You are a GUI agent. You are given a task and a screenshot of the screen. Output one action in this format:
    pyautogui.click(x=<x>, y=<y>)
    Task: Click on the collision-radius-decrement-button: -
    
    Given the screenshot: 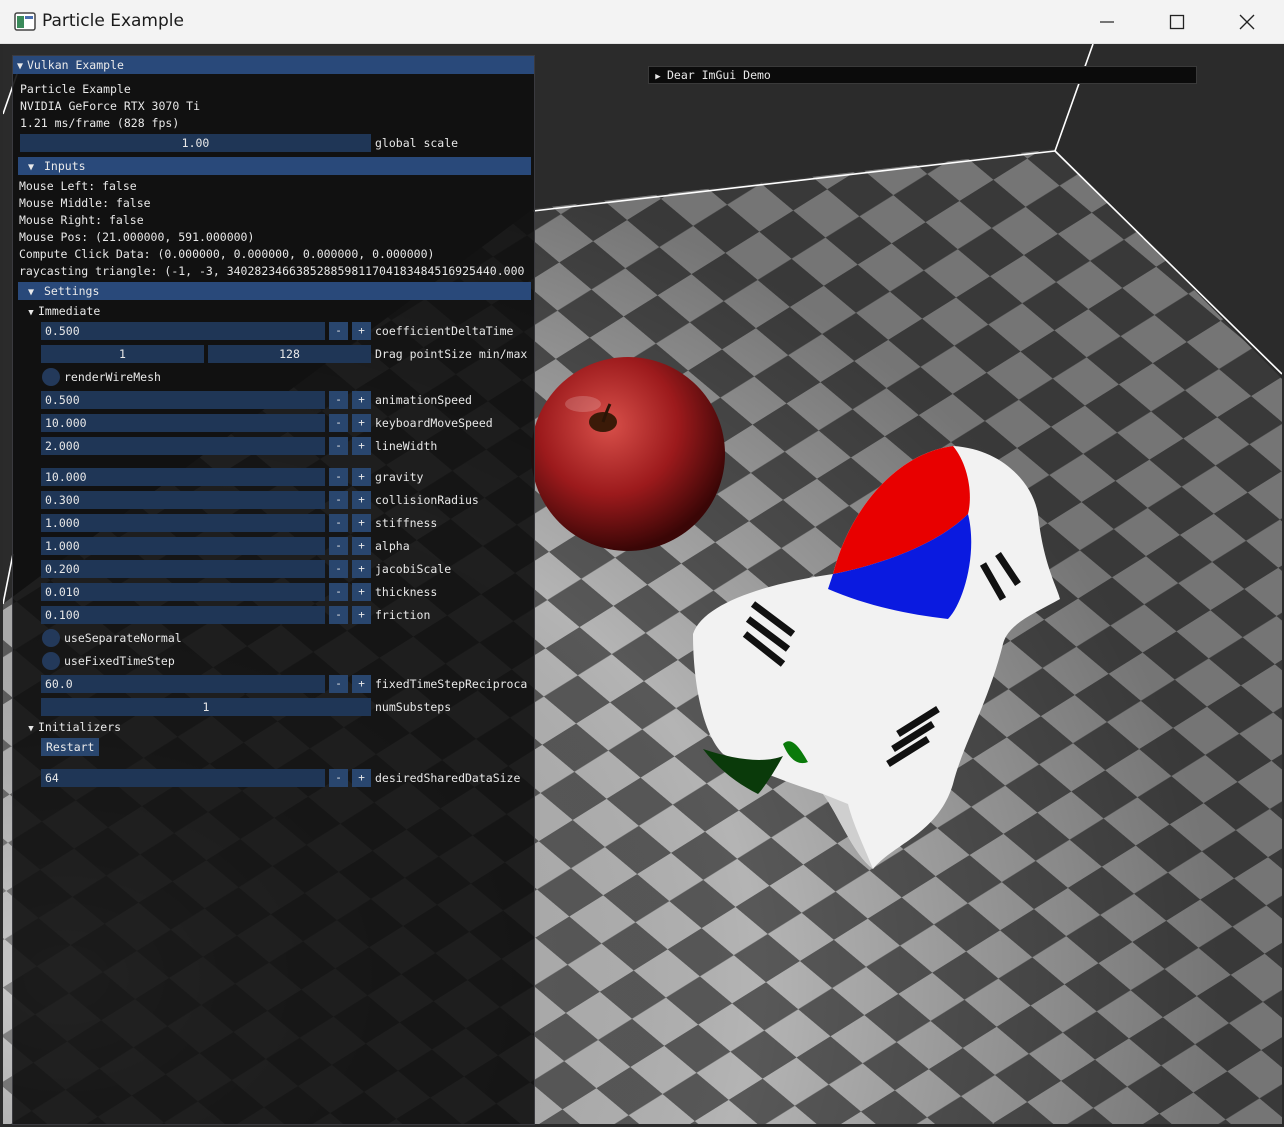 What is the action you would take?
    pyautogui.click(x=338, y=500)
    